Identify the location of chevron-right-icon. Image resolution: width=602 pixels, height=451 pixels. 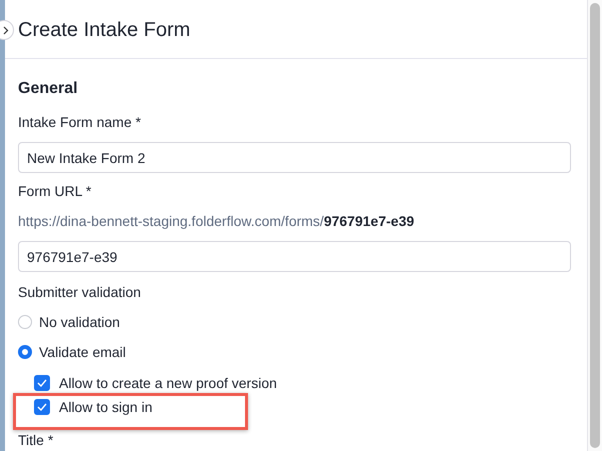
(6, 30).